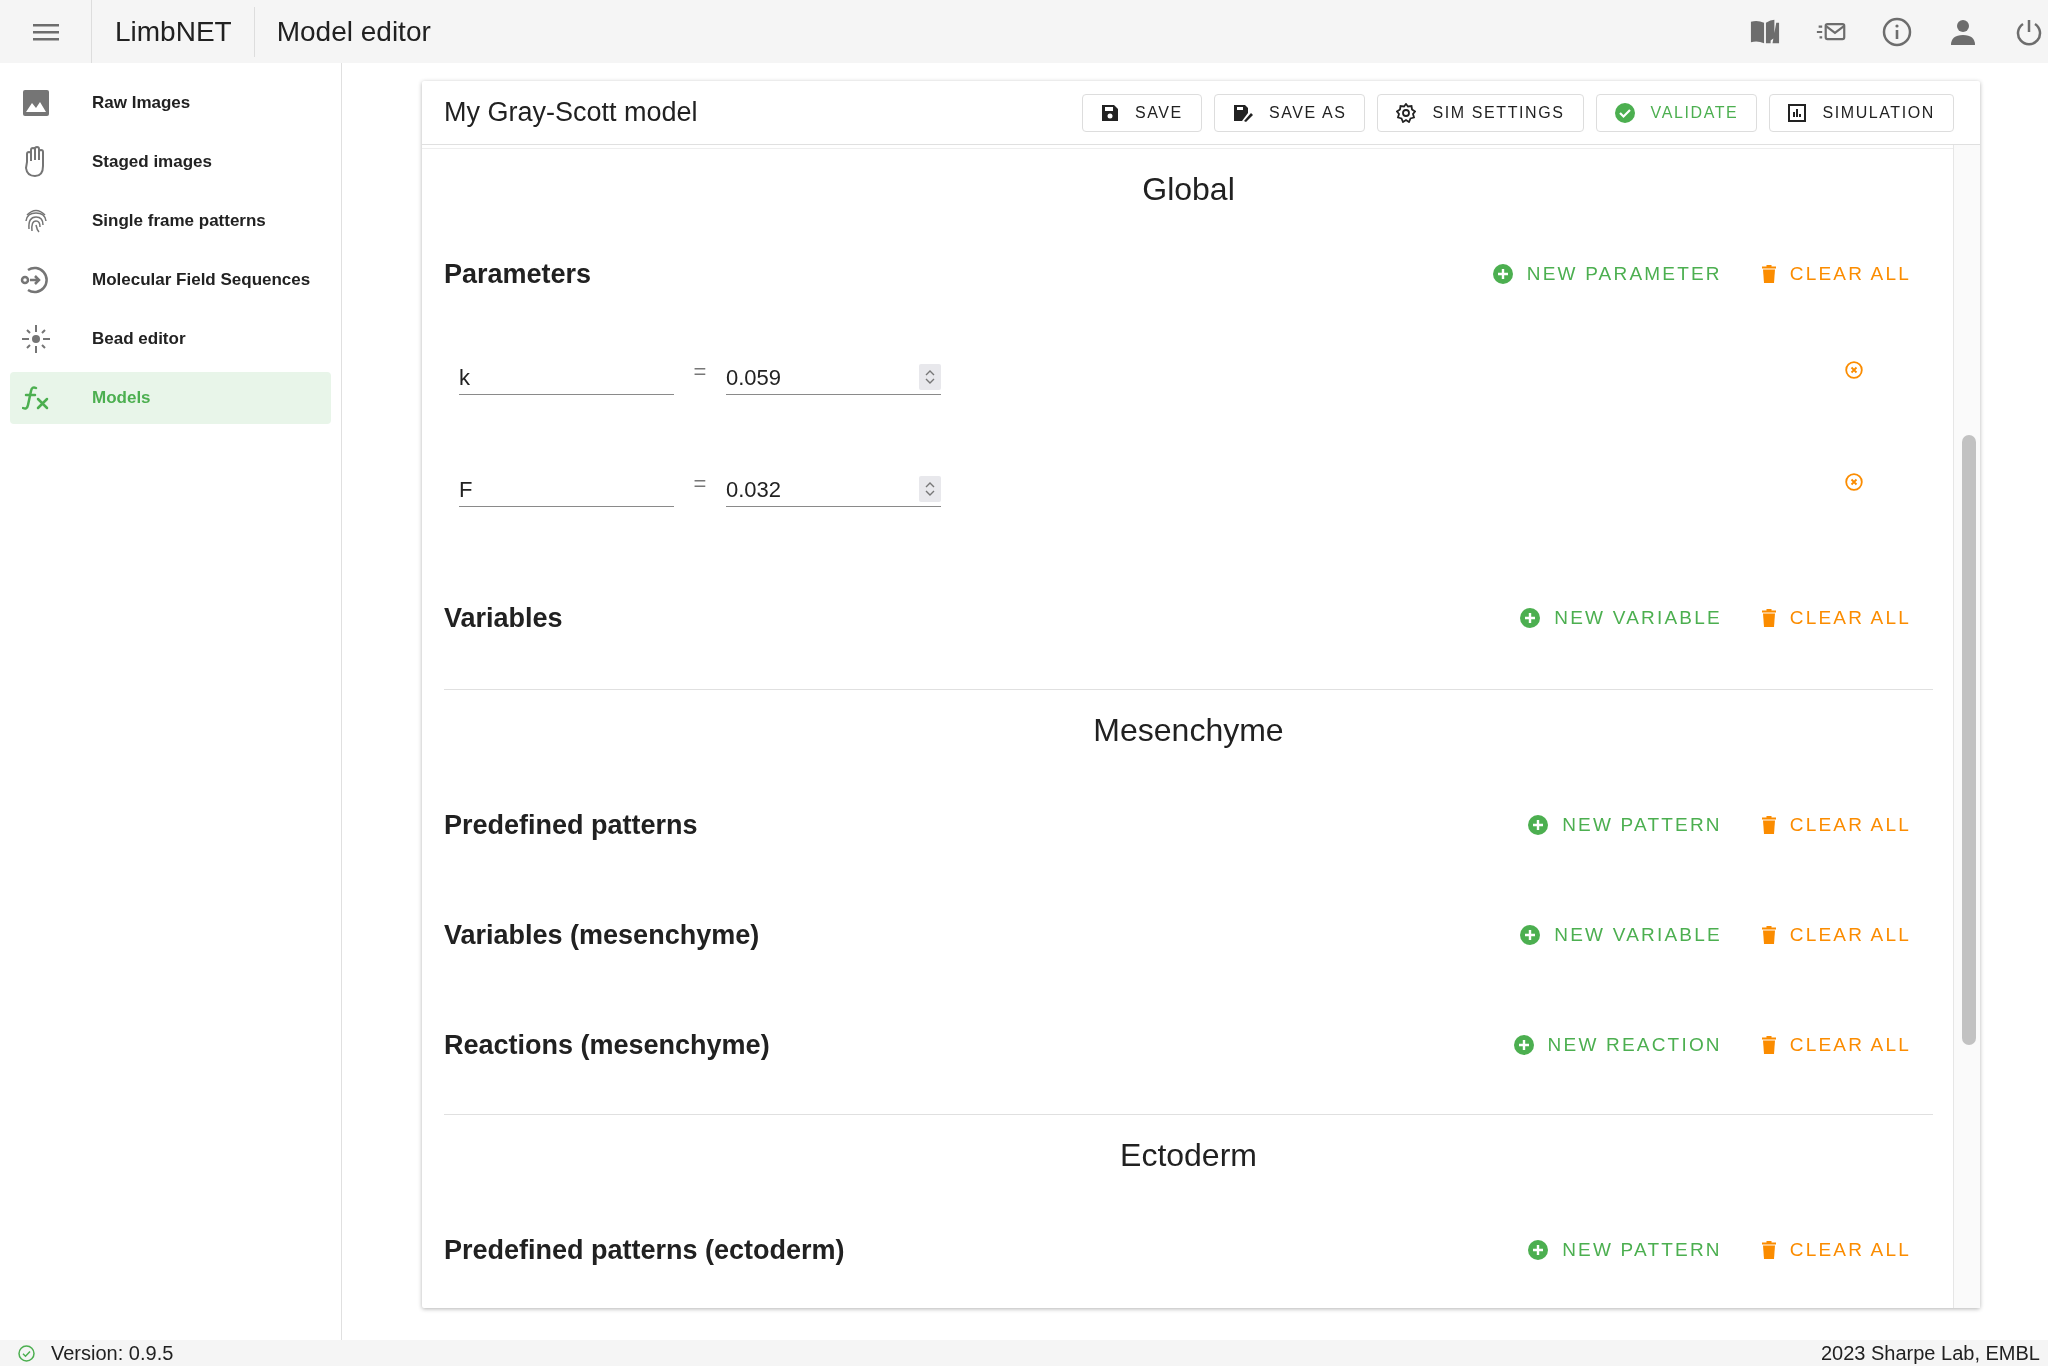 This screenshot has width=2048, height=1366. I want to click on toolbar-button: SAVE AS, so click(1289, 112).